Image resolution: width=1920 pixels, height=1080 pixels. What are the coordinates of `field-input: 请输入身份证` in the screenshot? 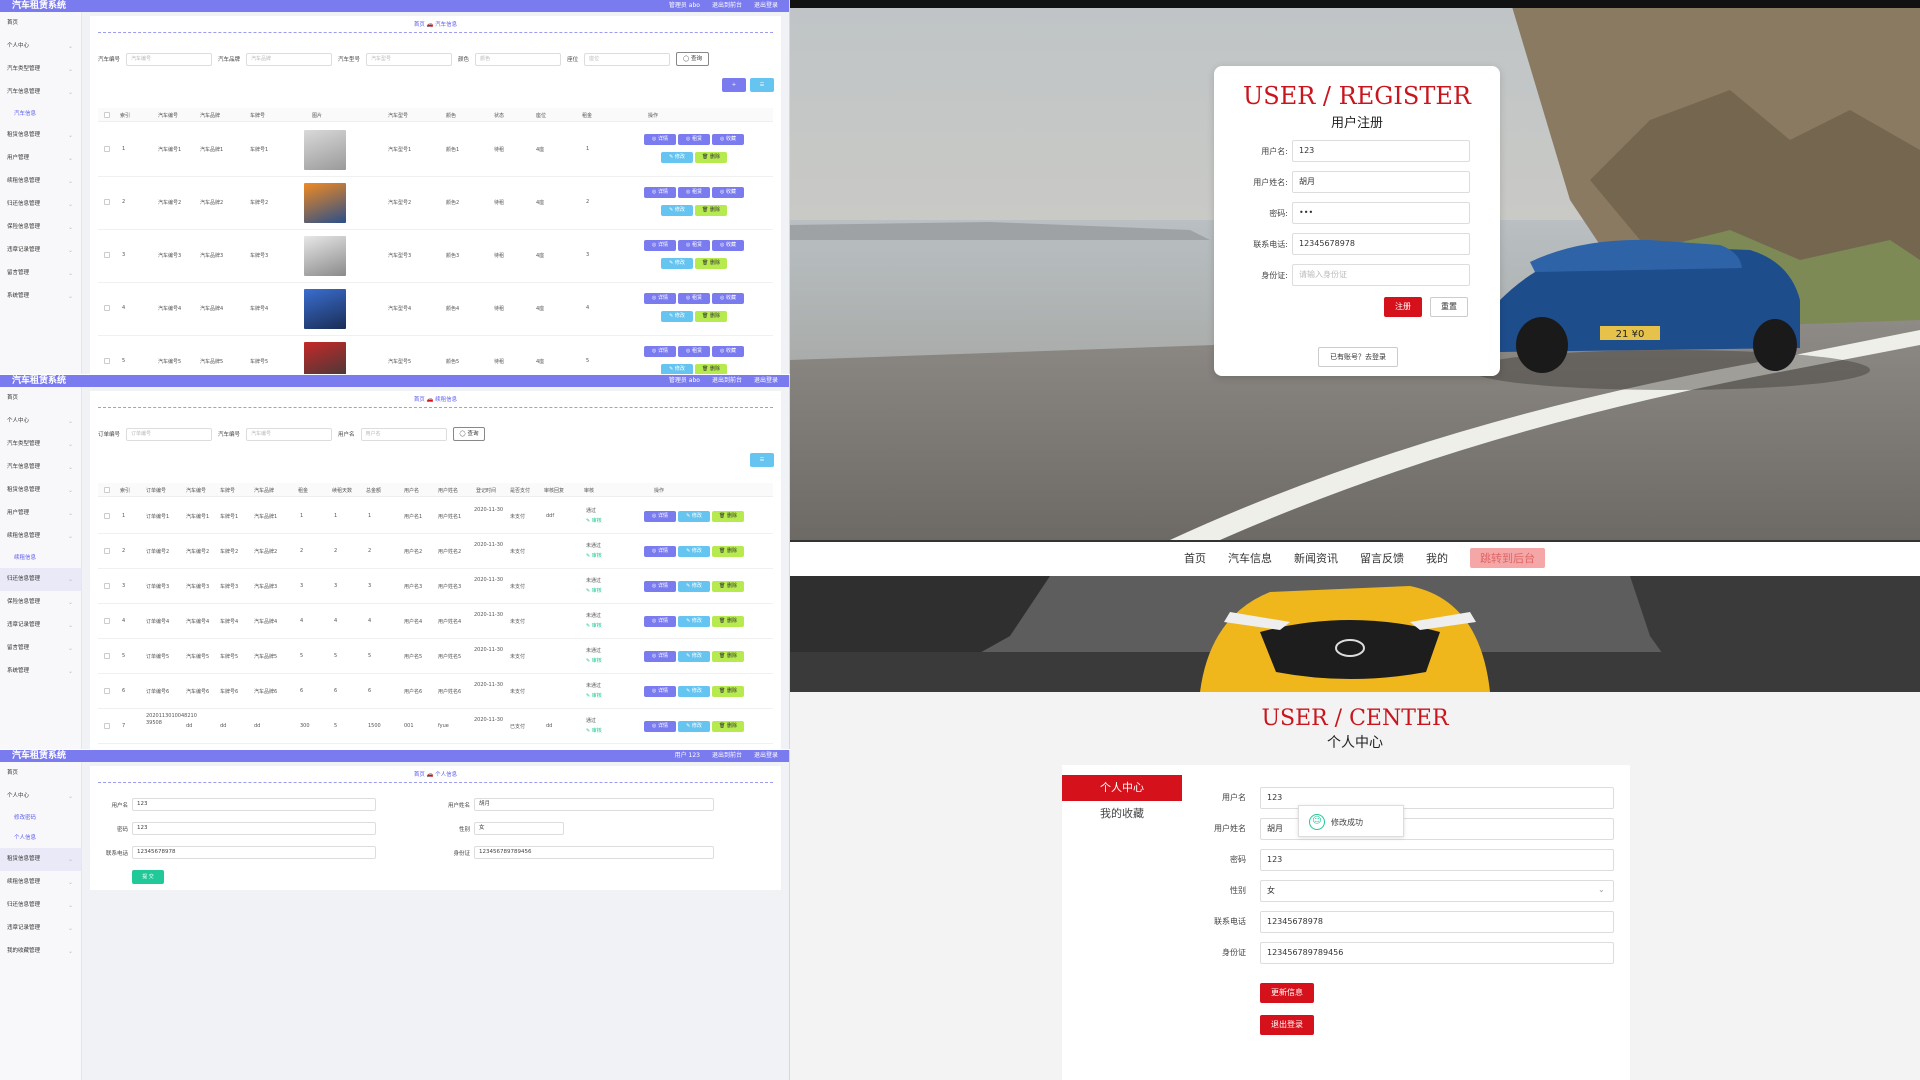 It's located at (1381, 275).